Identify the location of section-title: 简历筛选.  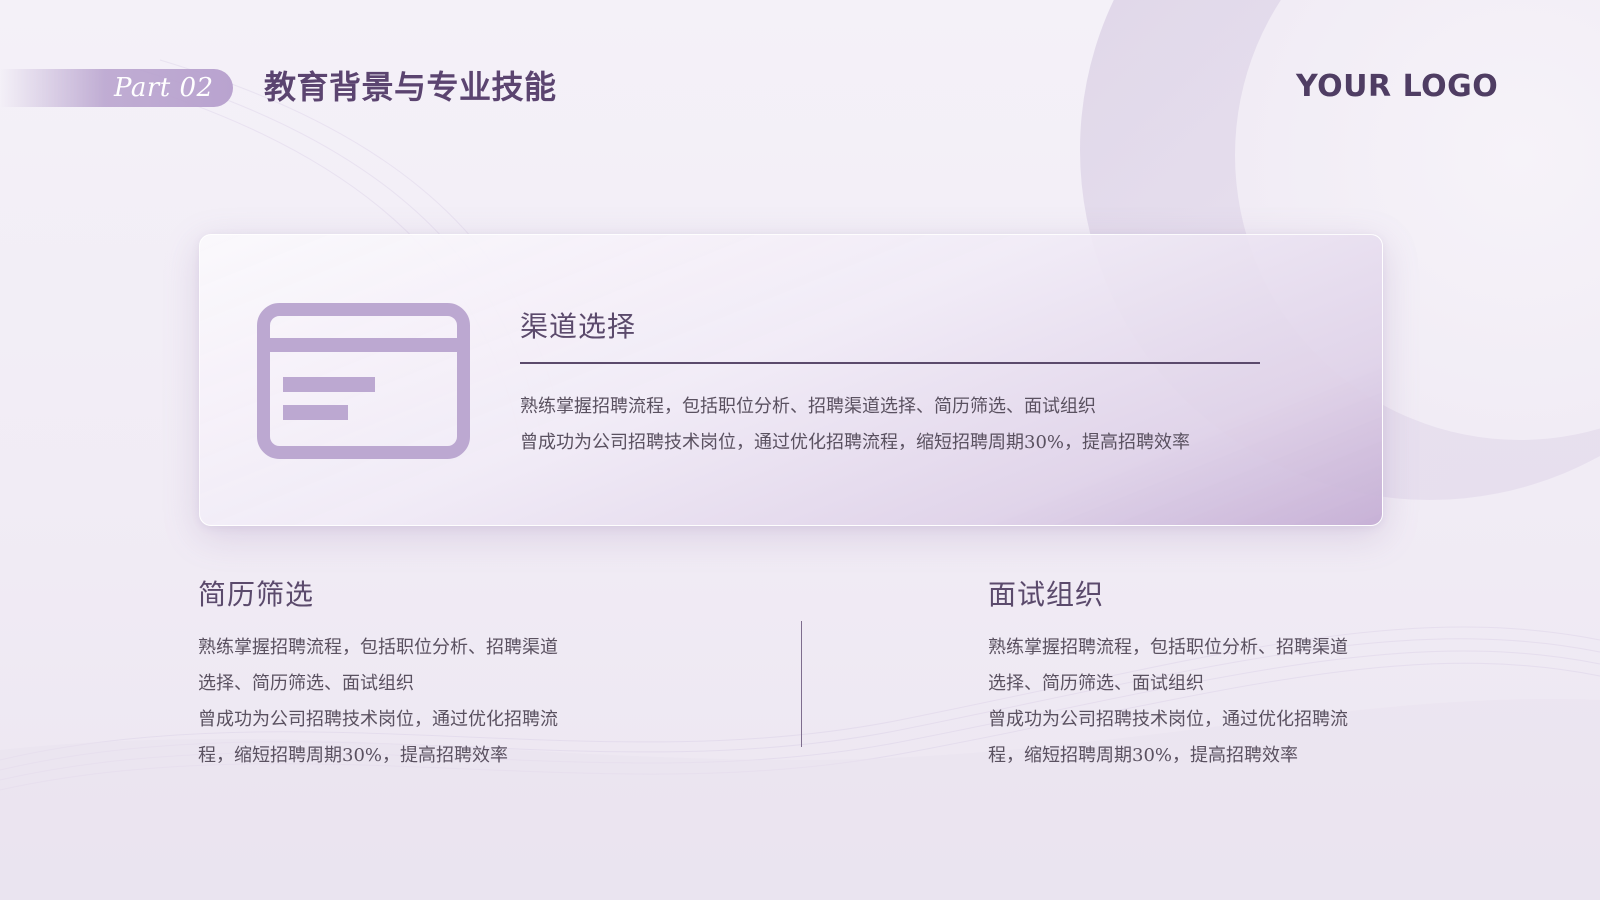
(256, 594).